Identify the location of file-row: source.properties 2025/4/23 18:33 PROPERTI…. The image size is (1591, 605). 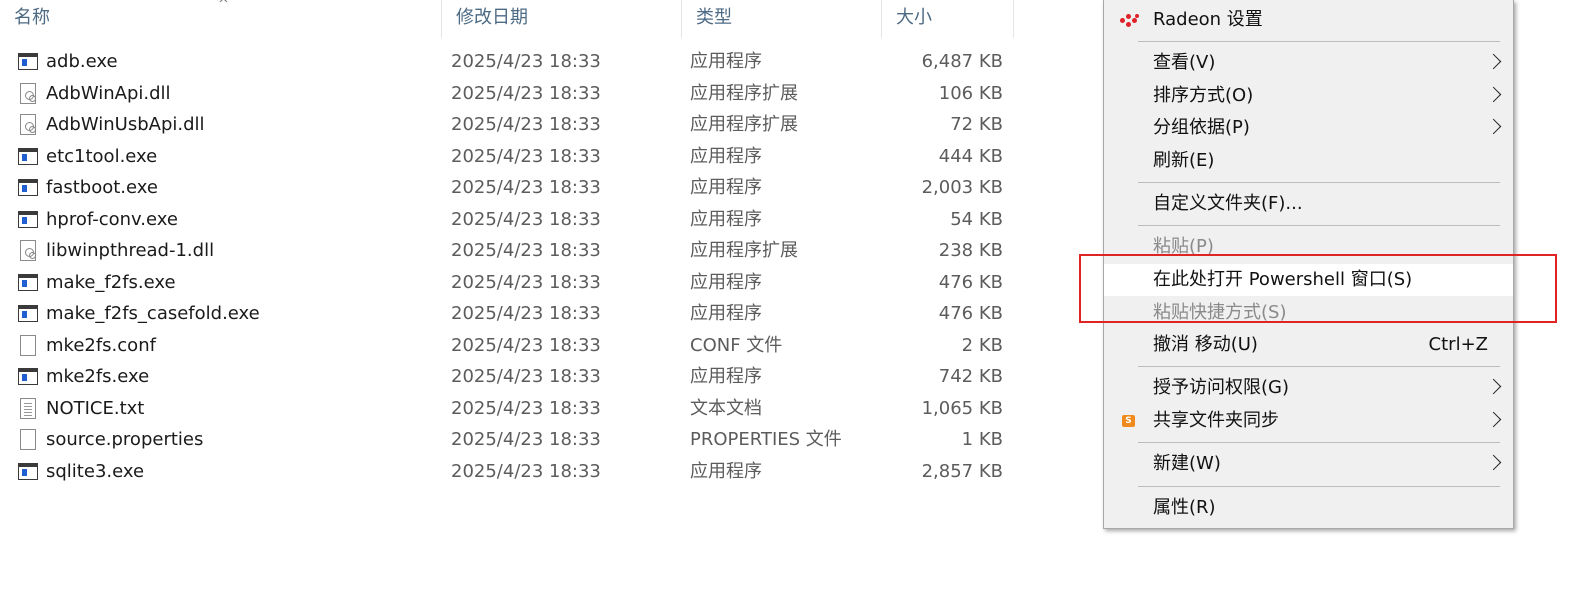
(510, 439).